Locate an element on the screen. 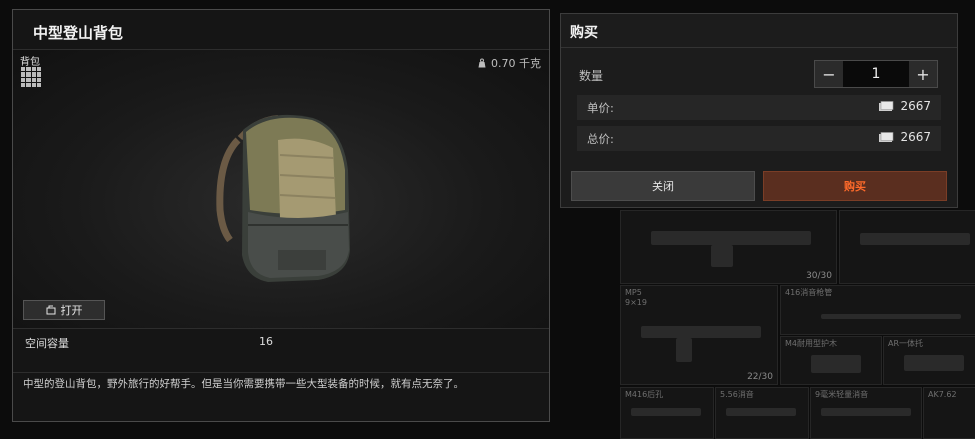  cell-label: AK7.62 is located at coordinates (942, 394).